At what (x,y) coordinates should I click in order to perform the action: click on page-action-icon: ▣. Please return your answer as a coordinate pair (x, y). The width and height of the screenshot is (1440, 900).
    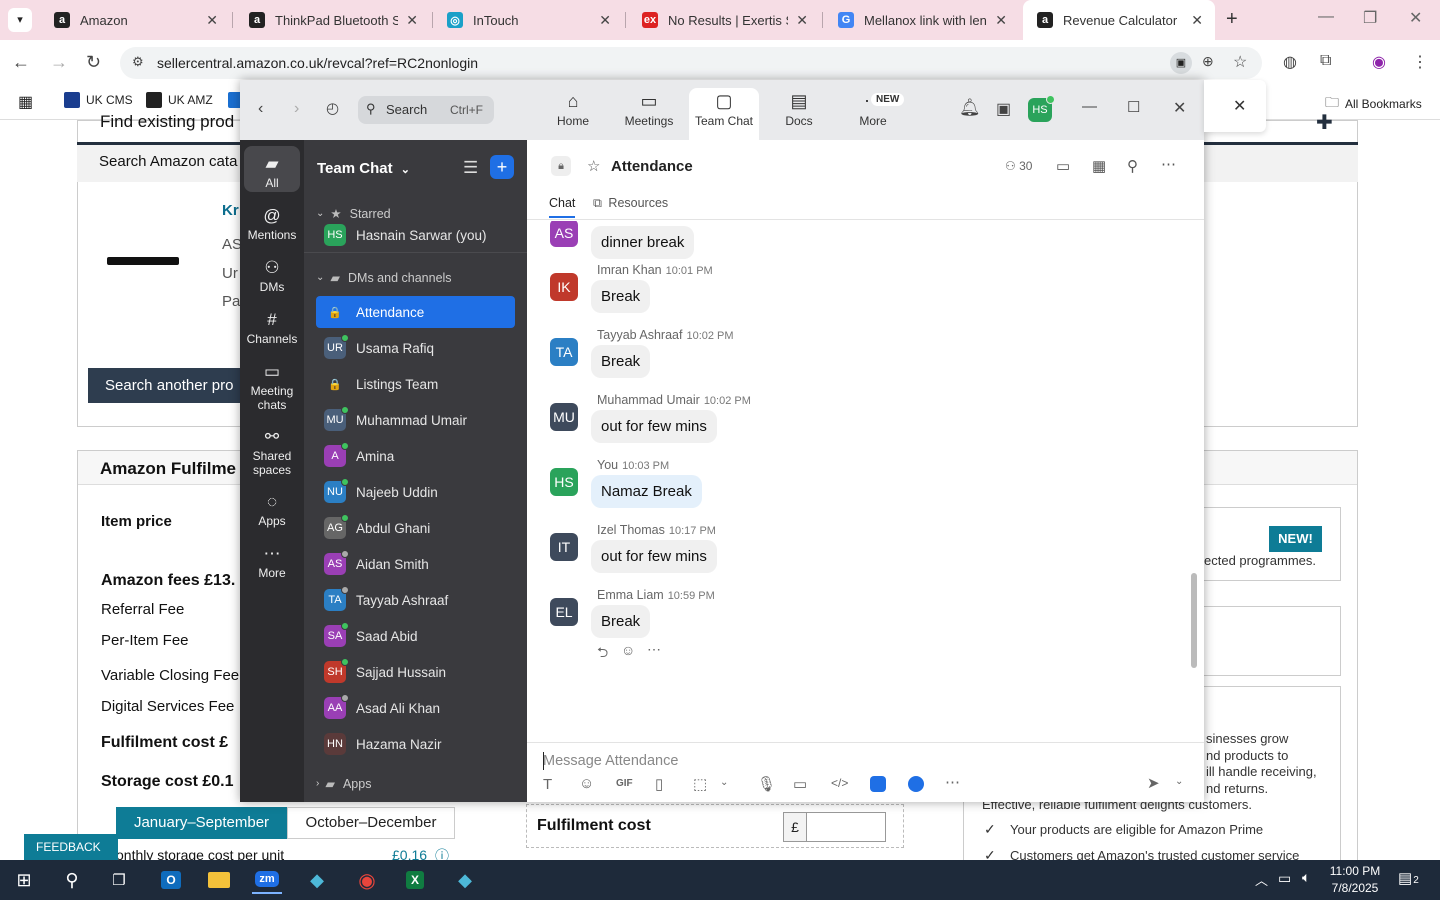
    Looking at the image, I should click on (1181, 63).